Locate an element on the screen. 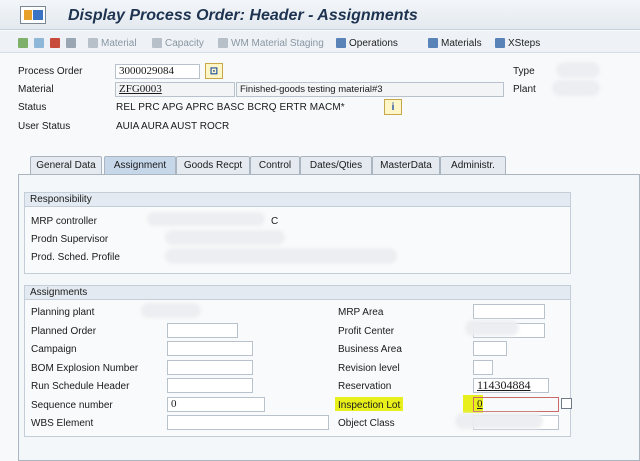 The height and width of the screenshot is (461, 640). toolbar-capacity-button: Capacity is located at coordinates (178, 43).